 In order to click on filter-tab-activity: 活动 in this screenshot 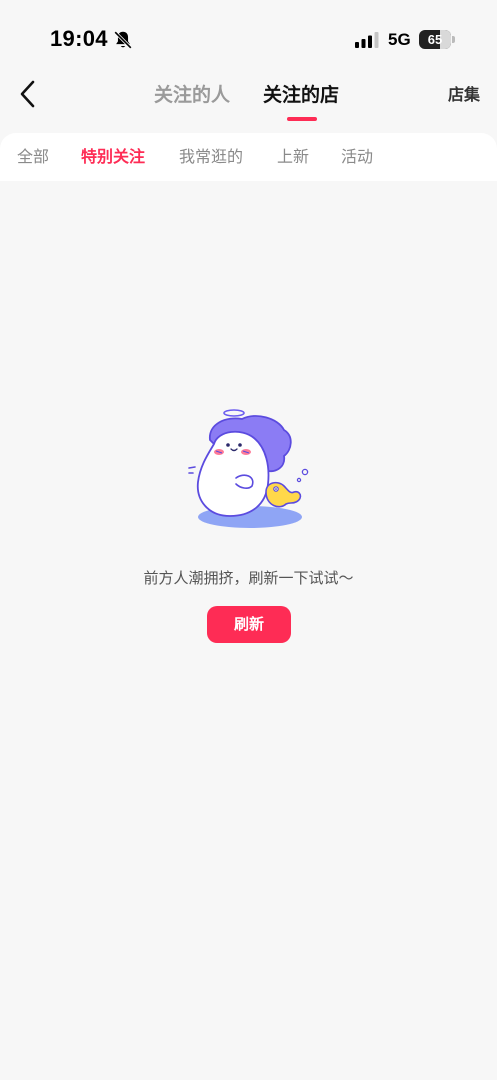, I will do `click(357, 157)`.